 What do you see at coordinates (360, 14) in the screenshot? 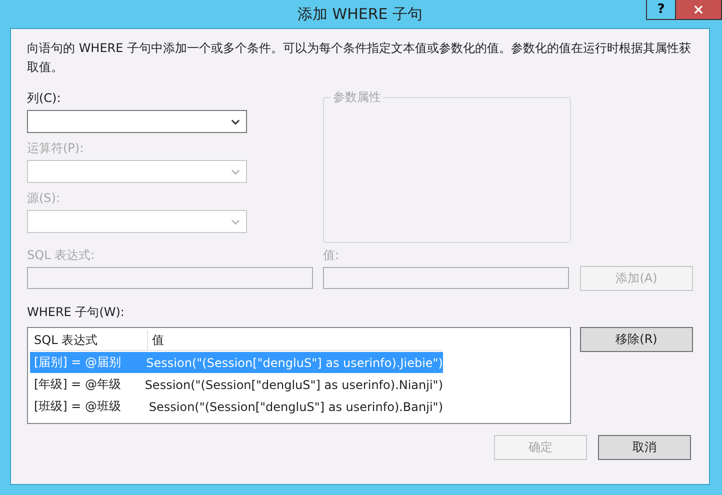
I see `window-title: 添加 WHERE 子句` at bounding box center [360, 14].